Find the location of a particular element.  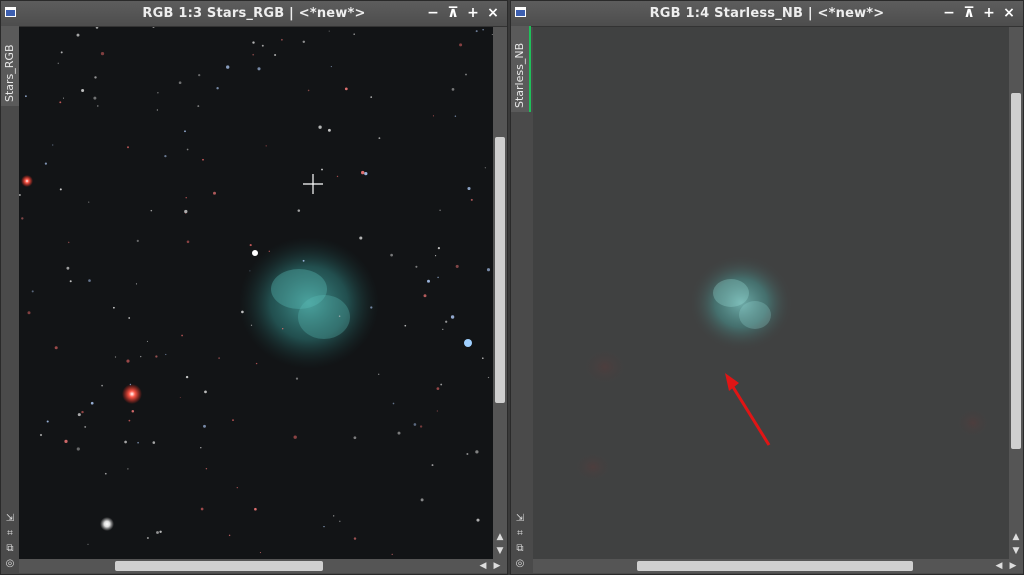

left-vertical-scrollbar: ▲ ▼ is located at coordinates (500, 293).